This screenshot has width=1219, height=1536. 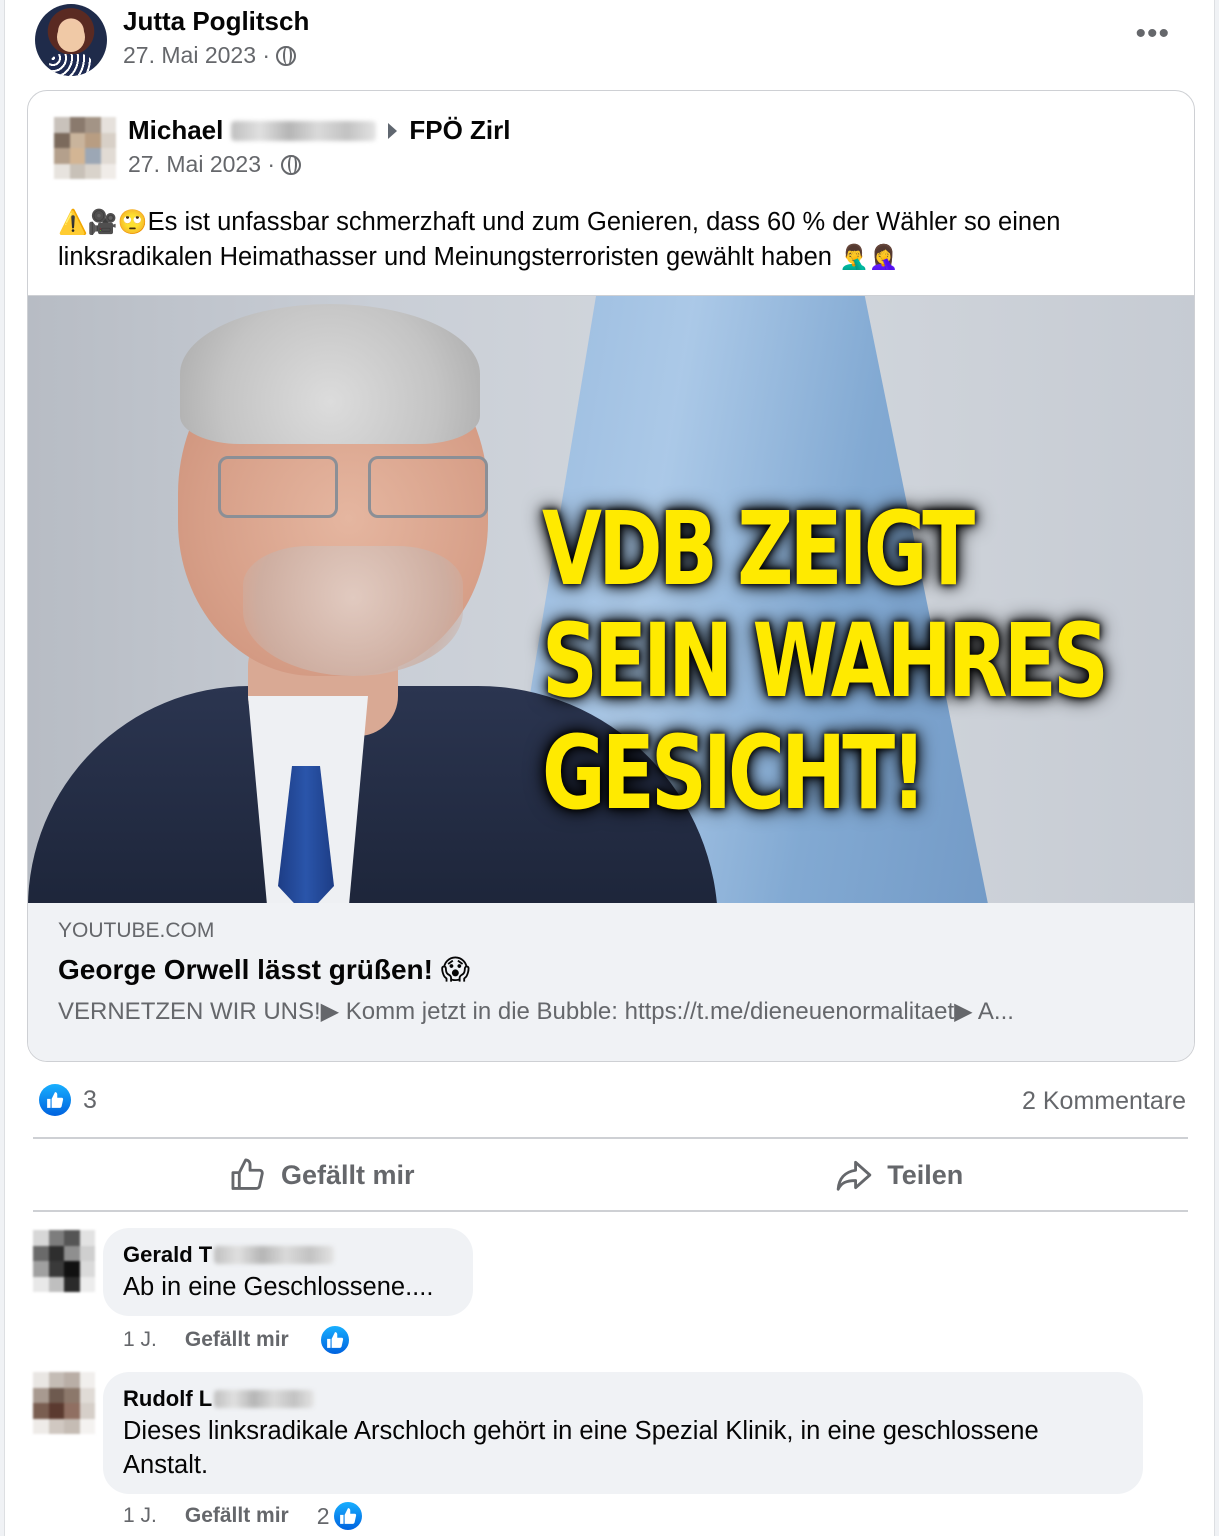 I want to click on thumbnail-hair, so click(x=330, y=374).